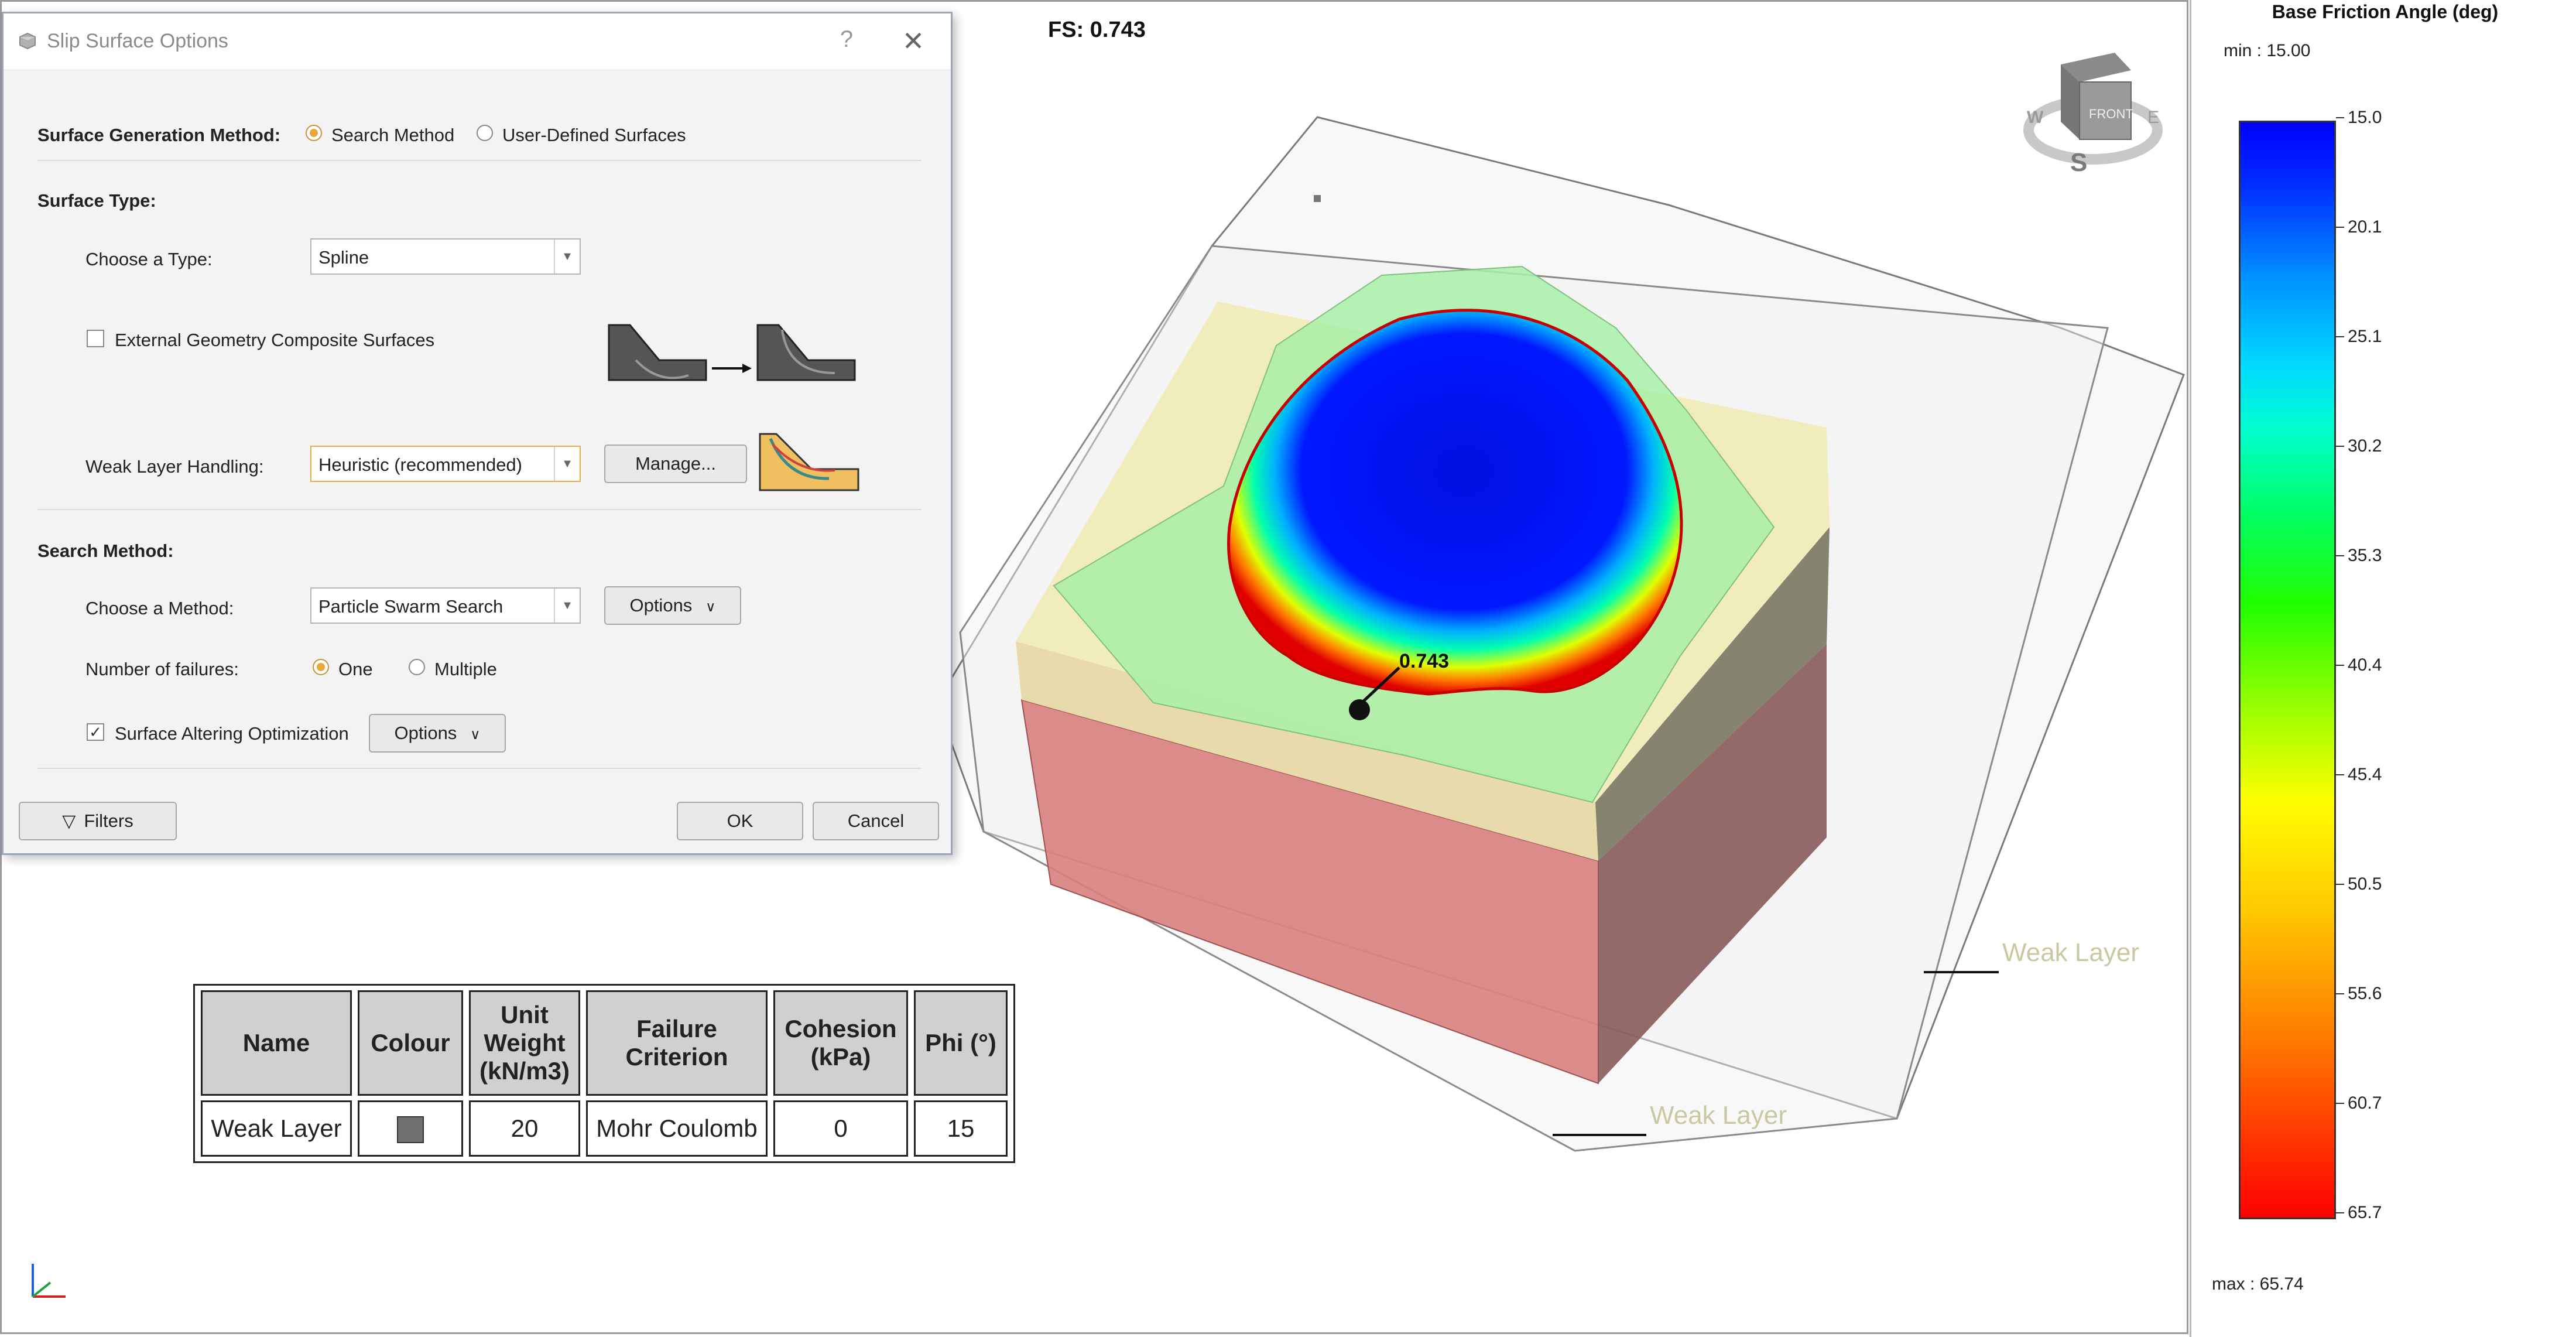 The width and height of the screenshot is (2576, 1337). I want to click on legend-title: Base Friction Angle (deg), so click(2385, 11).